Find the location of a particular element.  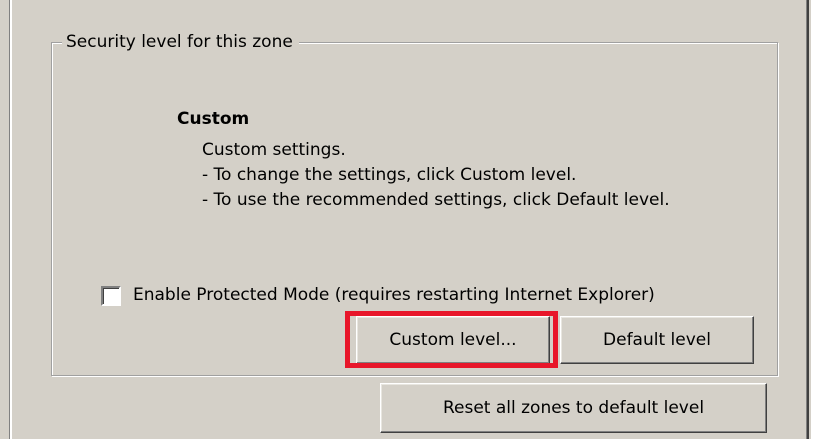

window-frame-left is located at coordinates (10, 219).